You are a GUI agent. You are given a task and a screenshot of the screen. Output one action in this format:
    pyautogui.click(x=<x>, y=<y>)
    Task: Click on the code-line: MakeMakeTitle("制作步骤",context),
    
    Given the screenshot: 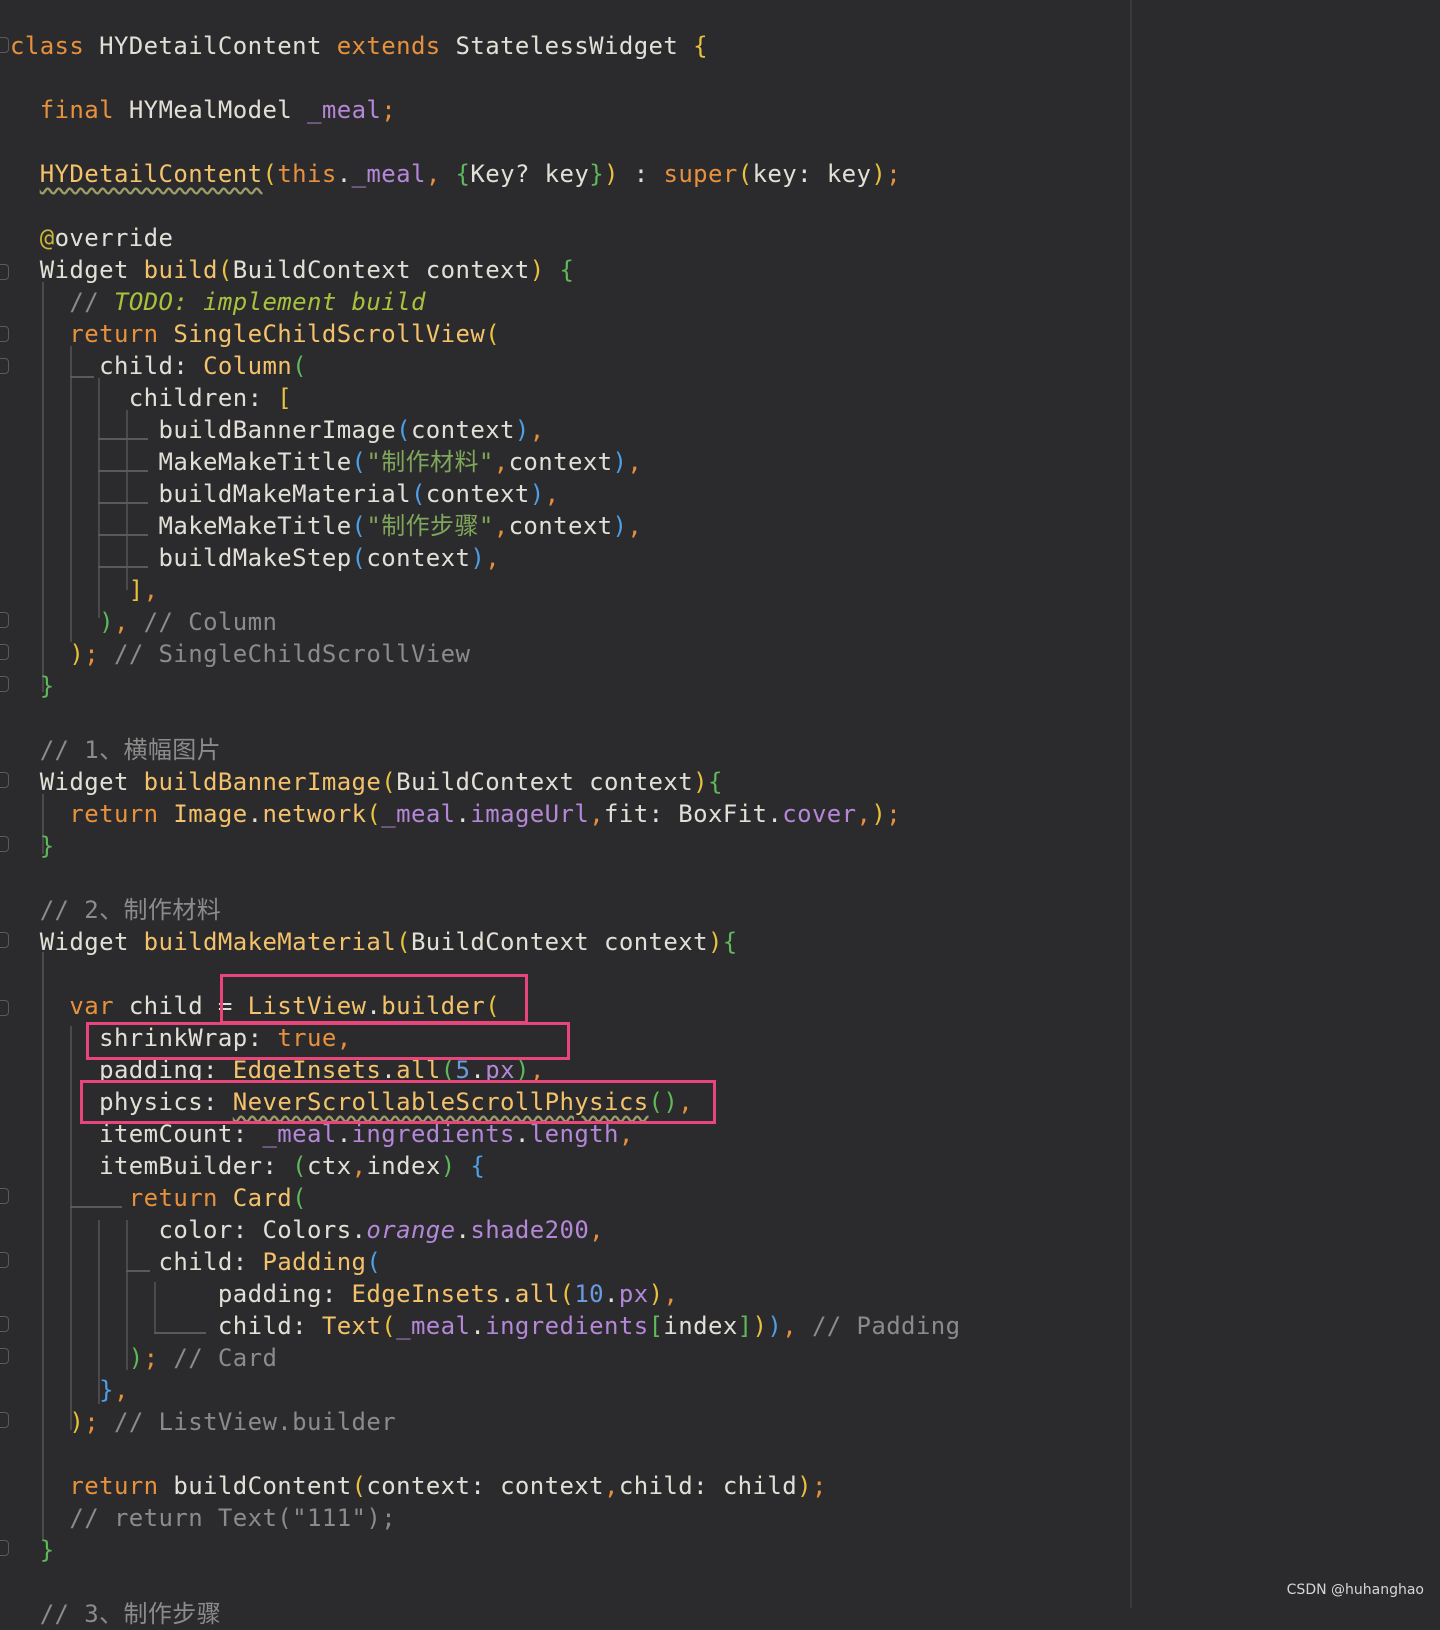 What is the action you would take?
    pyautogui.click(x=326, y=526)
    